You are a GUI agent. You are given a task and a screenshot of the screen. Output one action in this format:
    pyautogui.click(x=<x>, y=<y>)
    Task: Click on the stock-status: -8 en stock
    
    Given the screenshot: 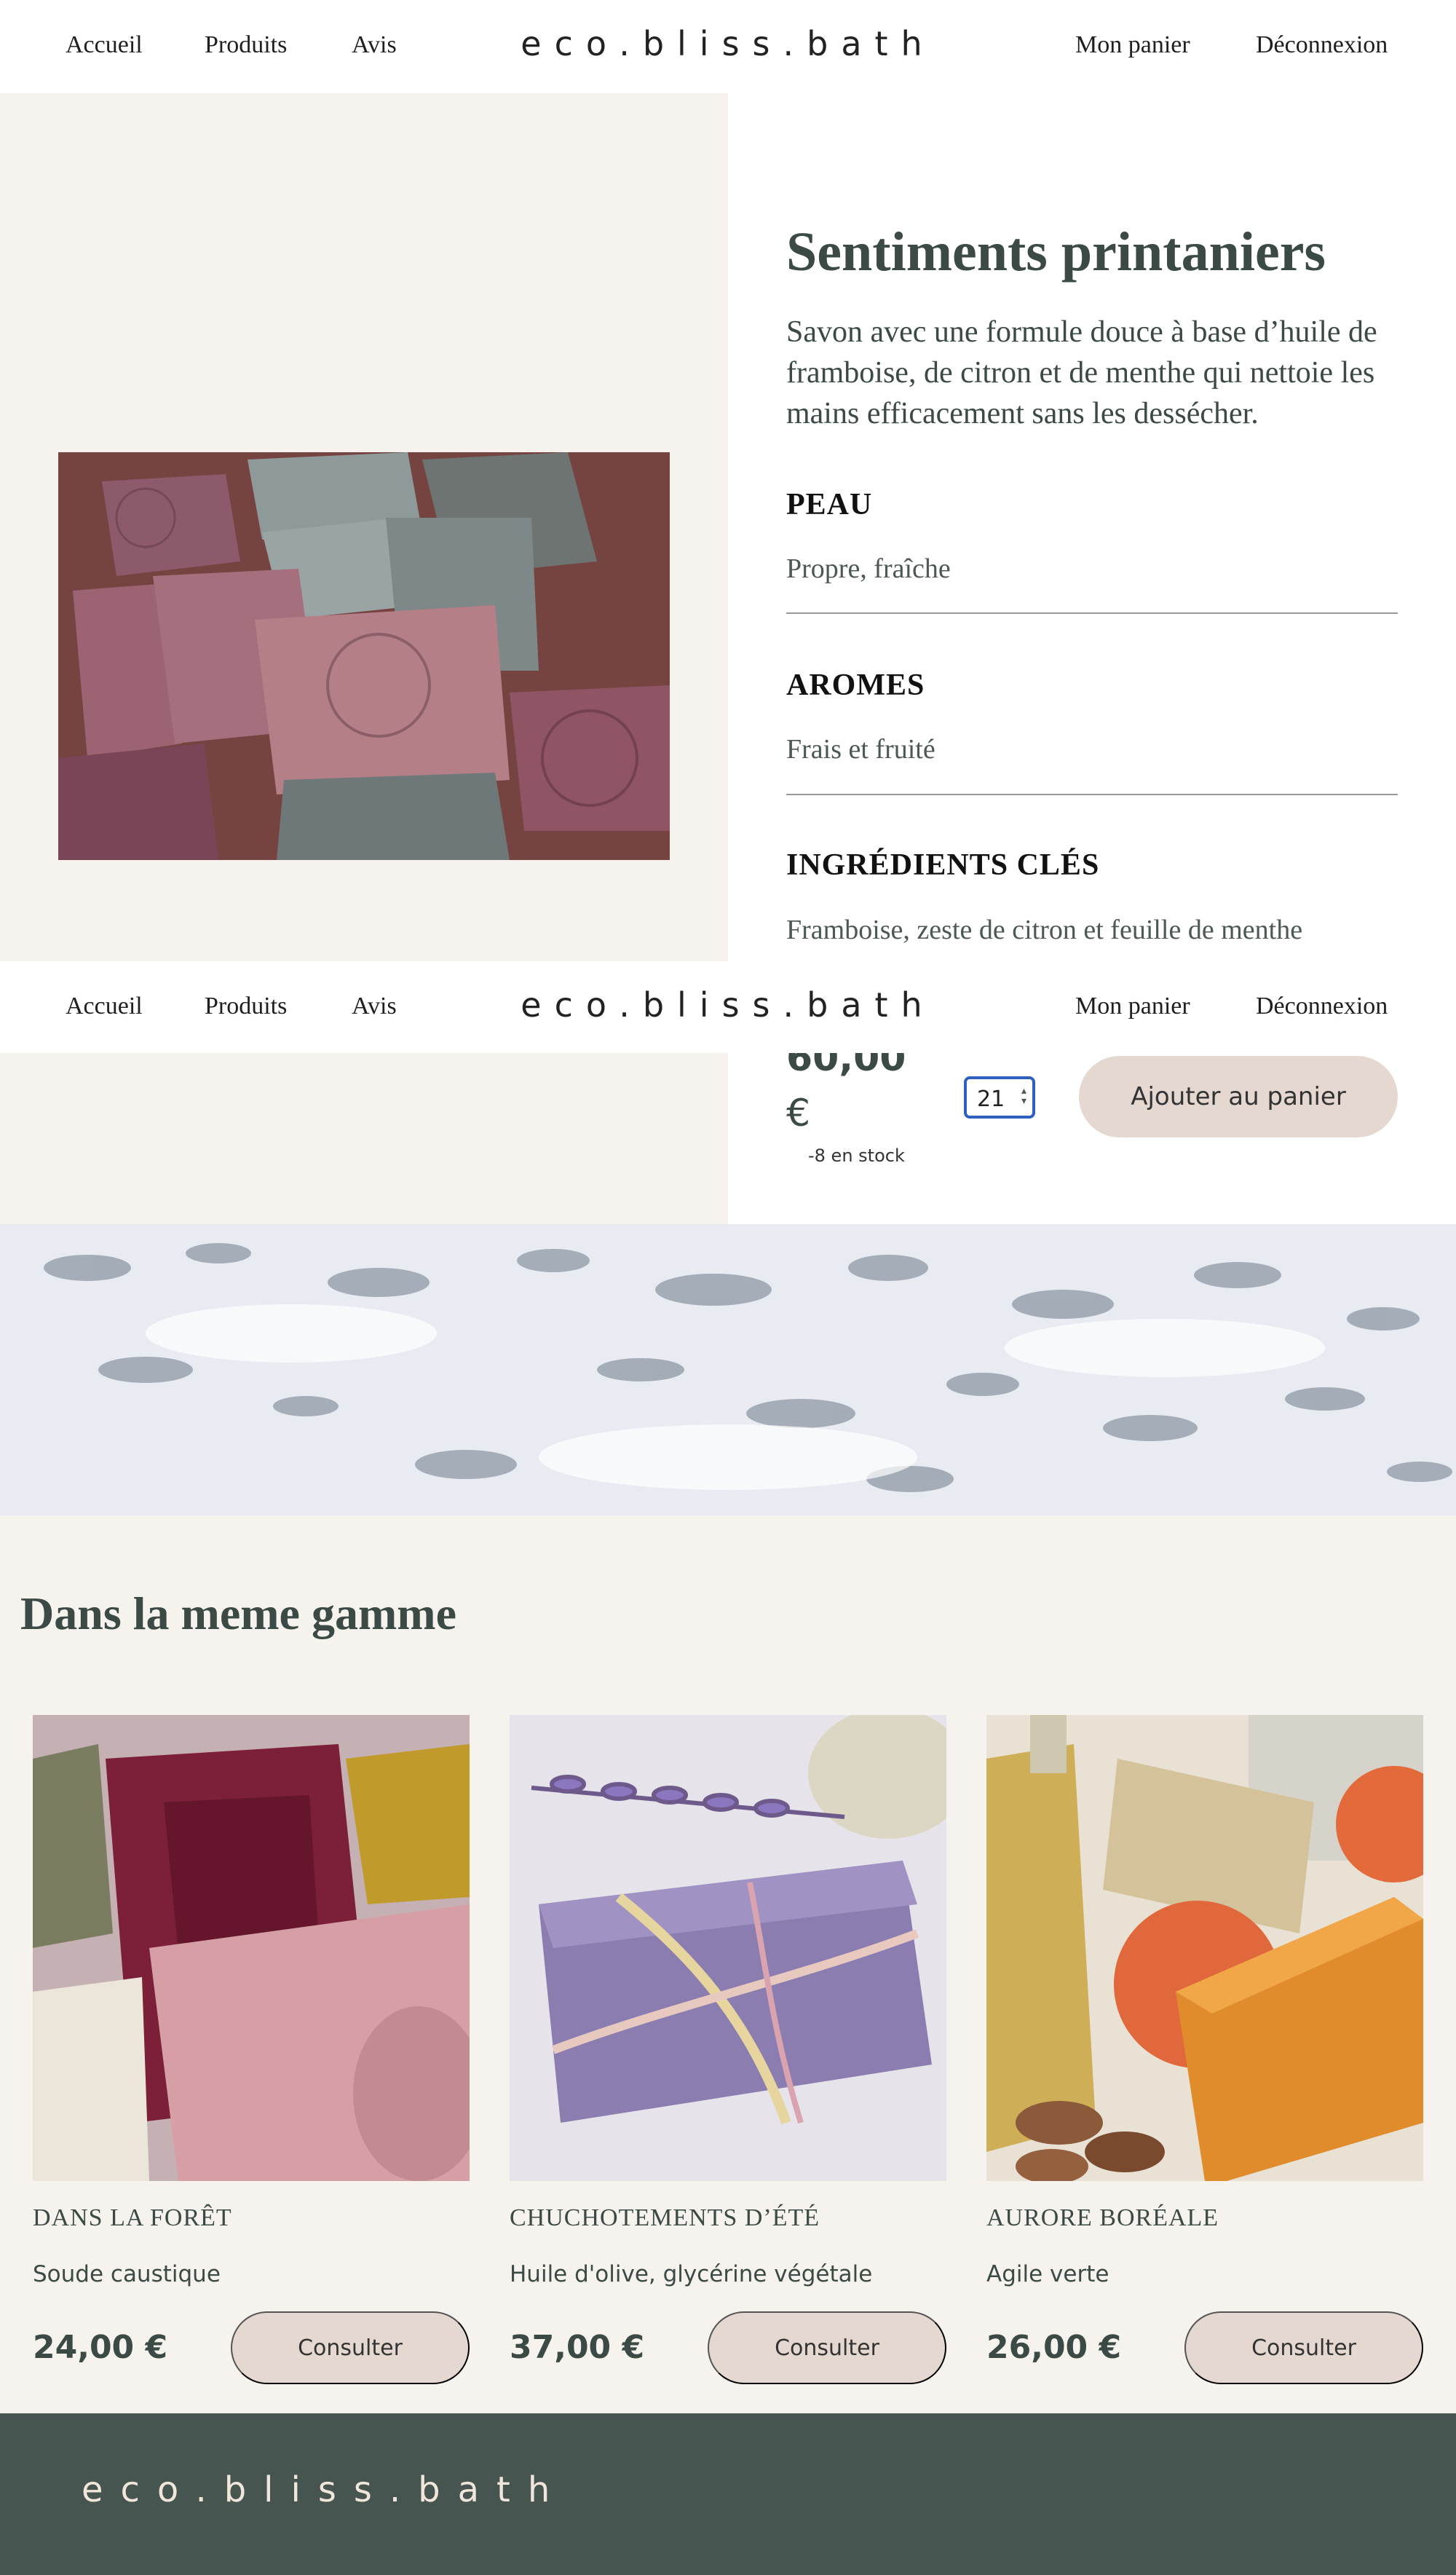 What is the action you would take?
    pyautogui.click(x=856, y=1155)
    